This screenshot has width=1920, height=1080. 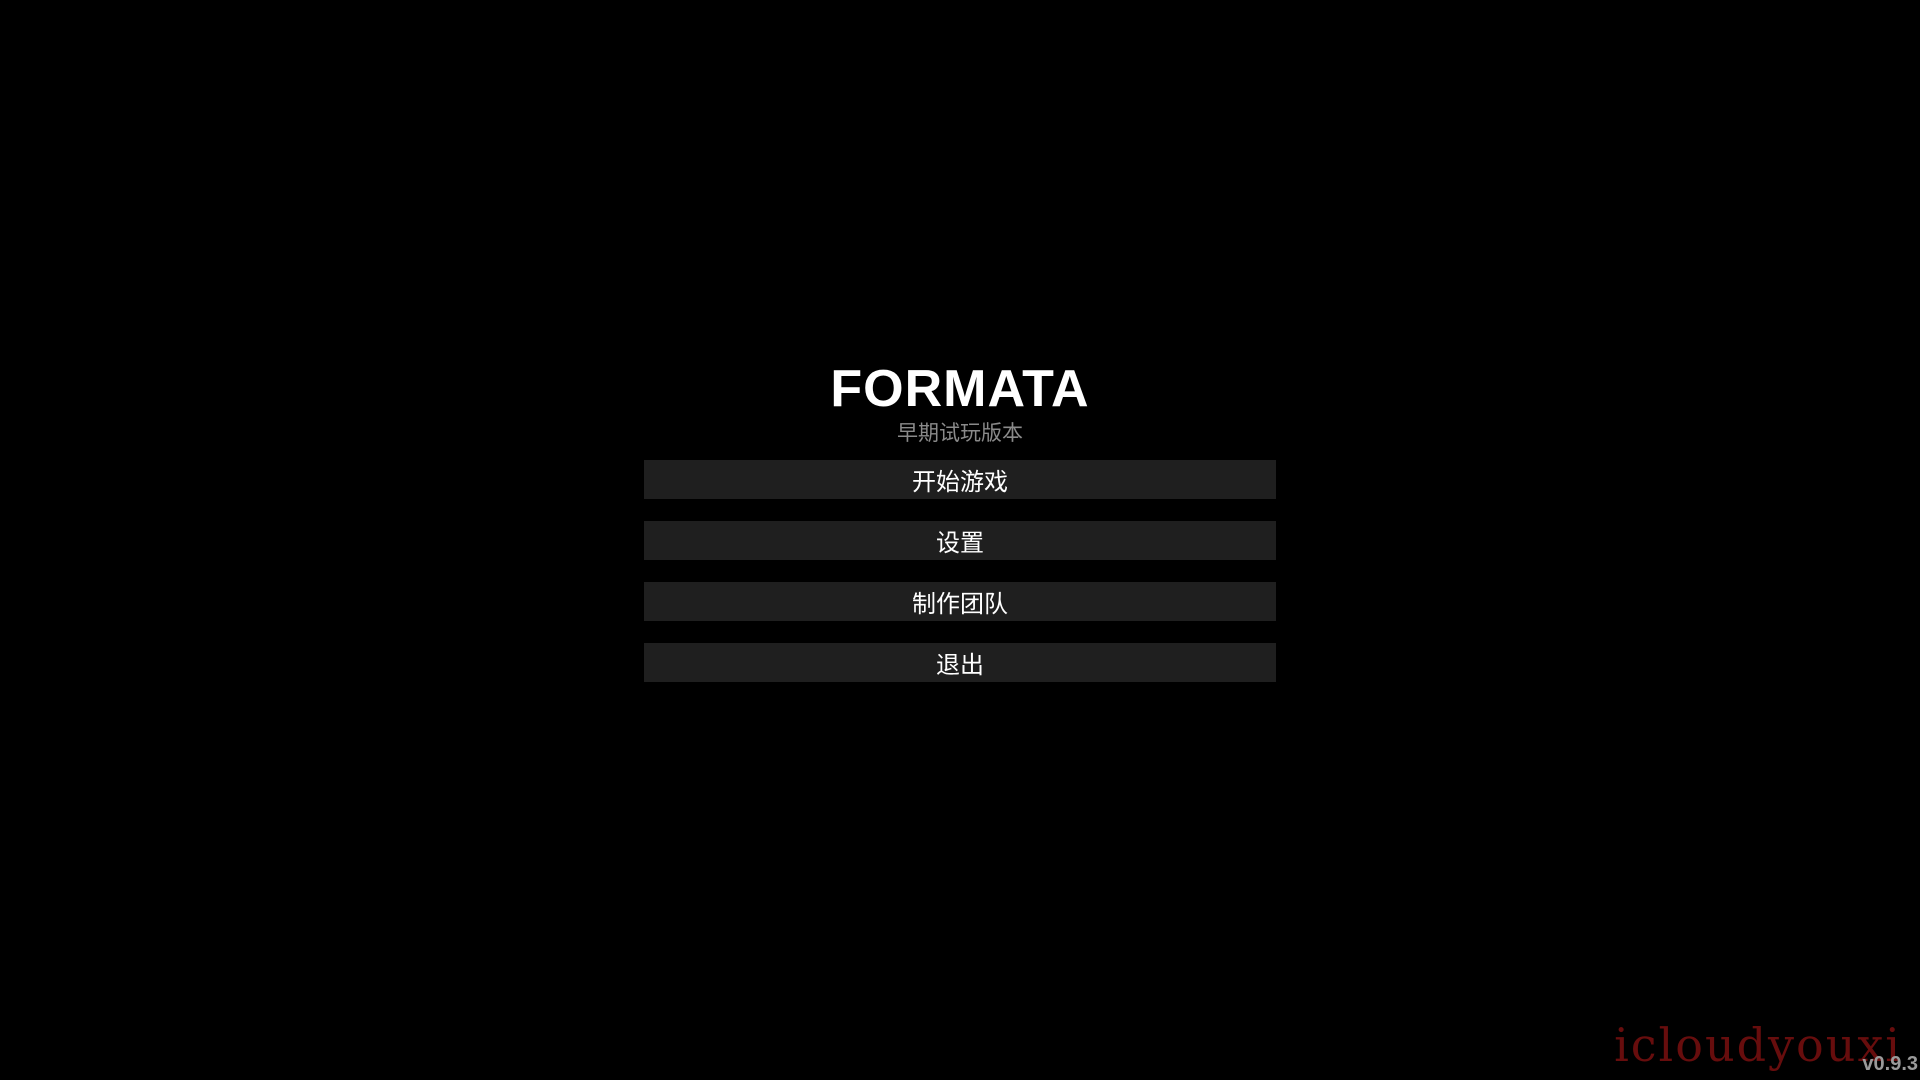 What do you see at coordinates (960, 601) in the screenshot?
I see `credits-button: 制作团队` at bounding box center [960, 601].